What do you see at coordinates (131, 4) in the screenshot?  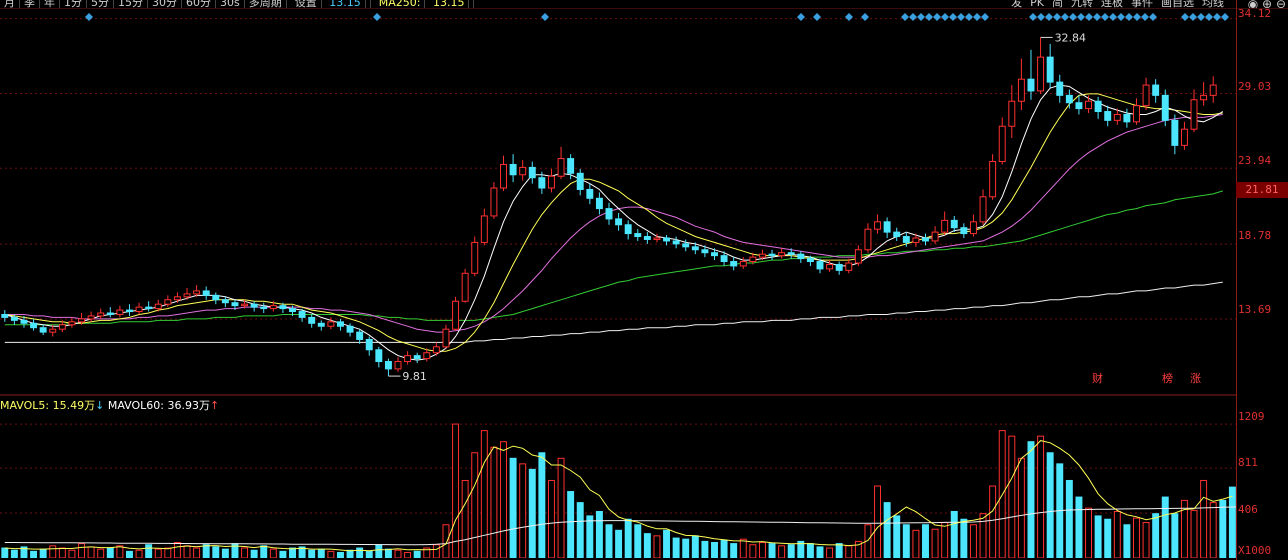 I see `tab-15min: 15分` at bounding box center [131, 4].